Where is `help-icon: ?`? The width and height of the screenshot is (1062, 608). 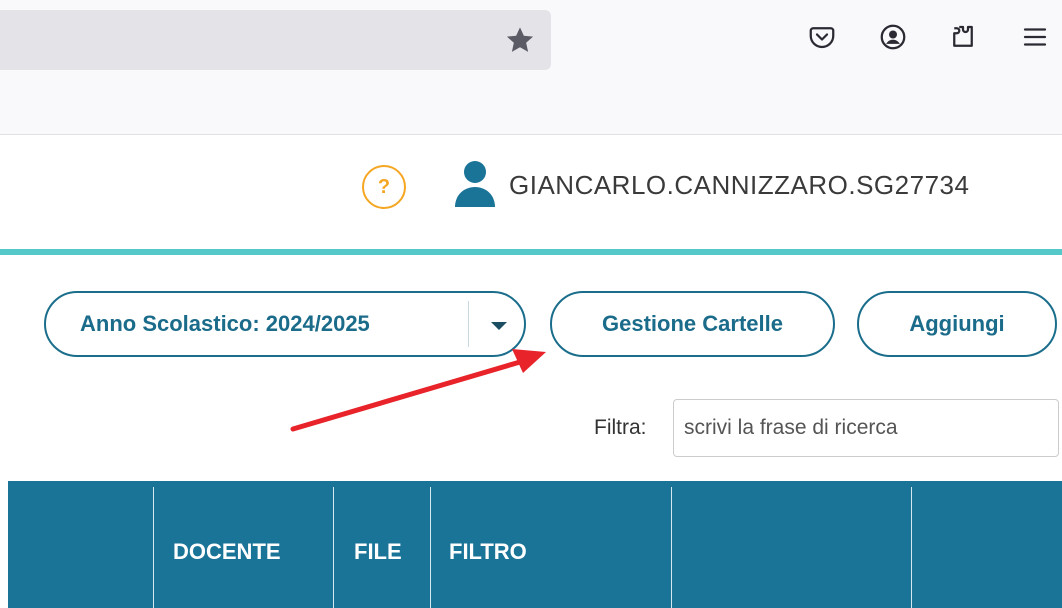
help-icon: ? is located at coordinates (384, 187).